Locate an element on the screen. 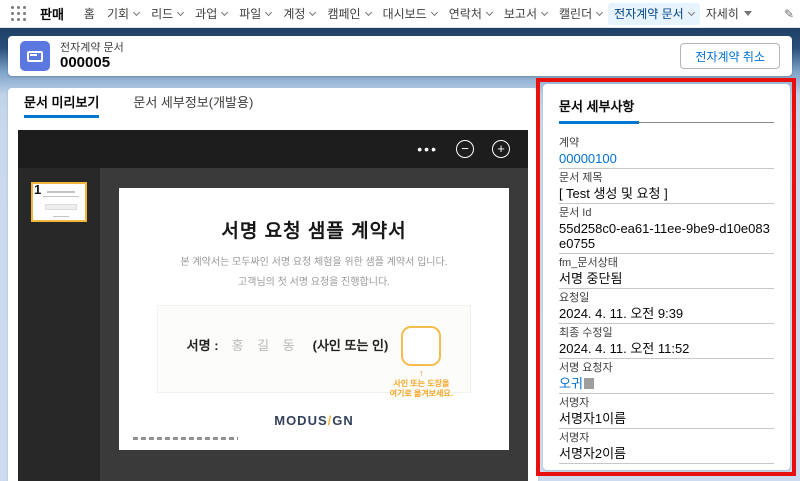  contract-title: 서명 요청 샘플 계약서 is located at coordinates (314, 231).